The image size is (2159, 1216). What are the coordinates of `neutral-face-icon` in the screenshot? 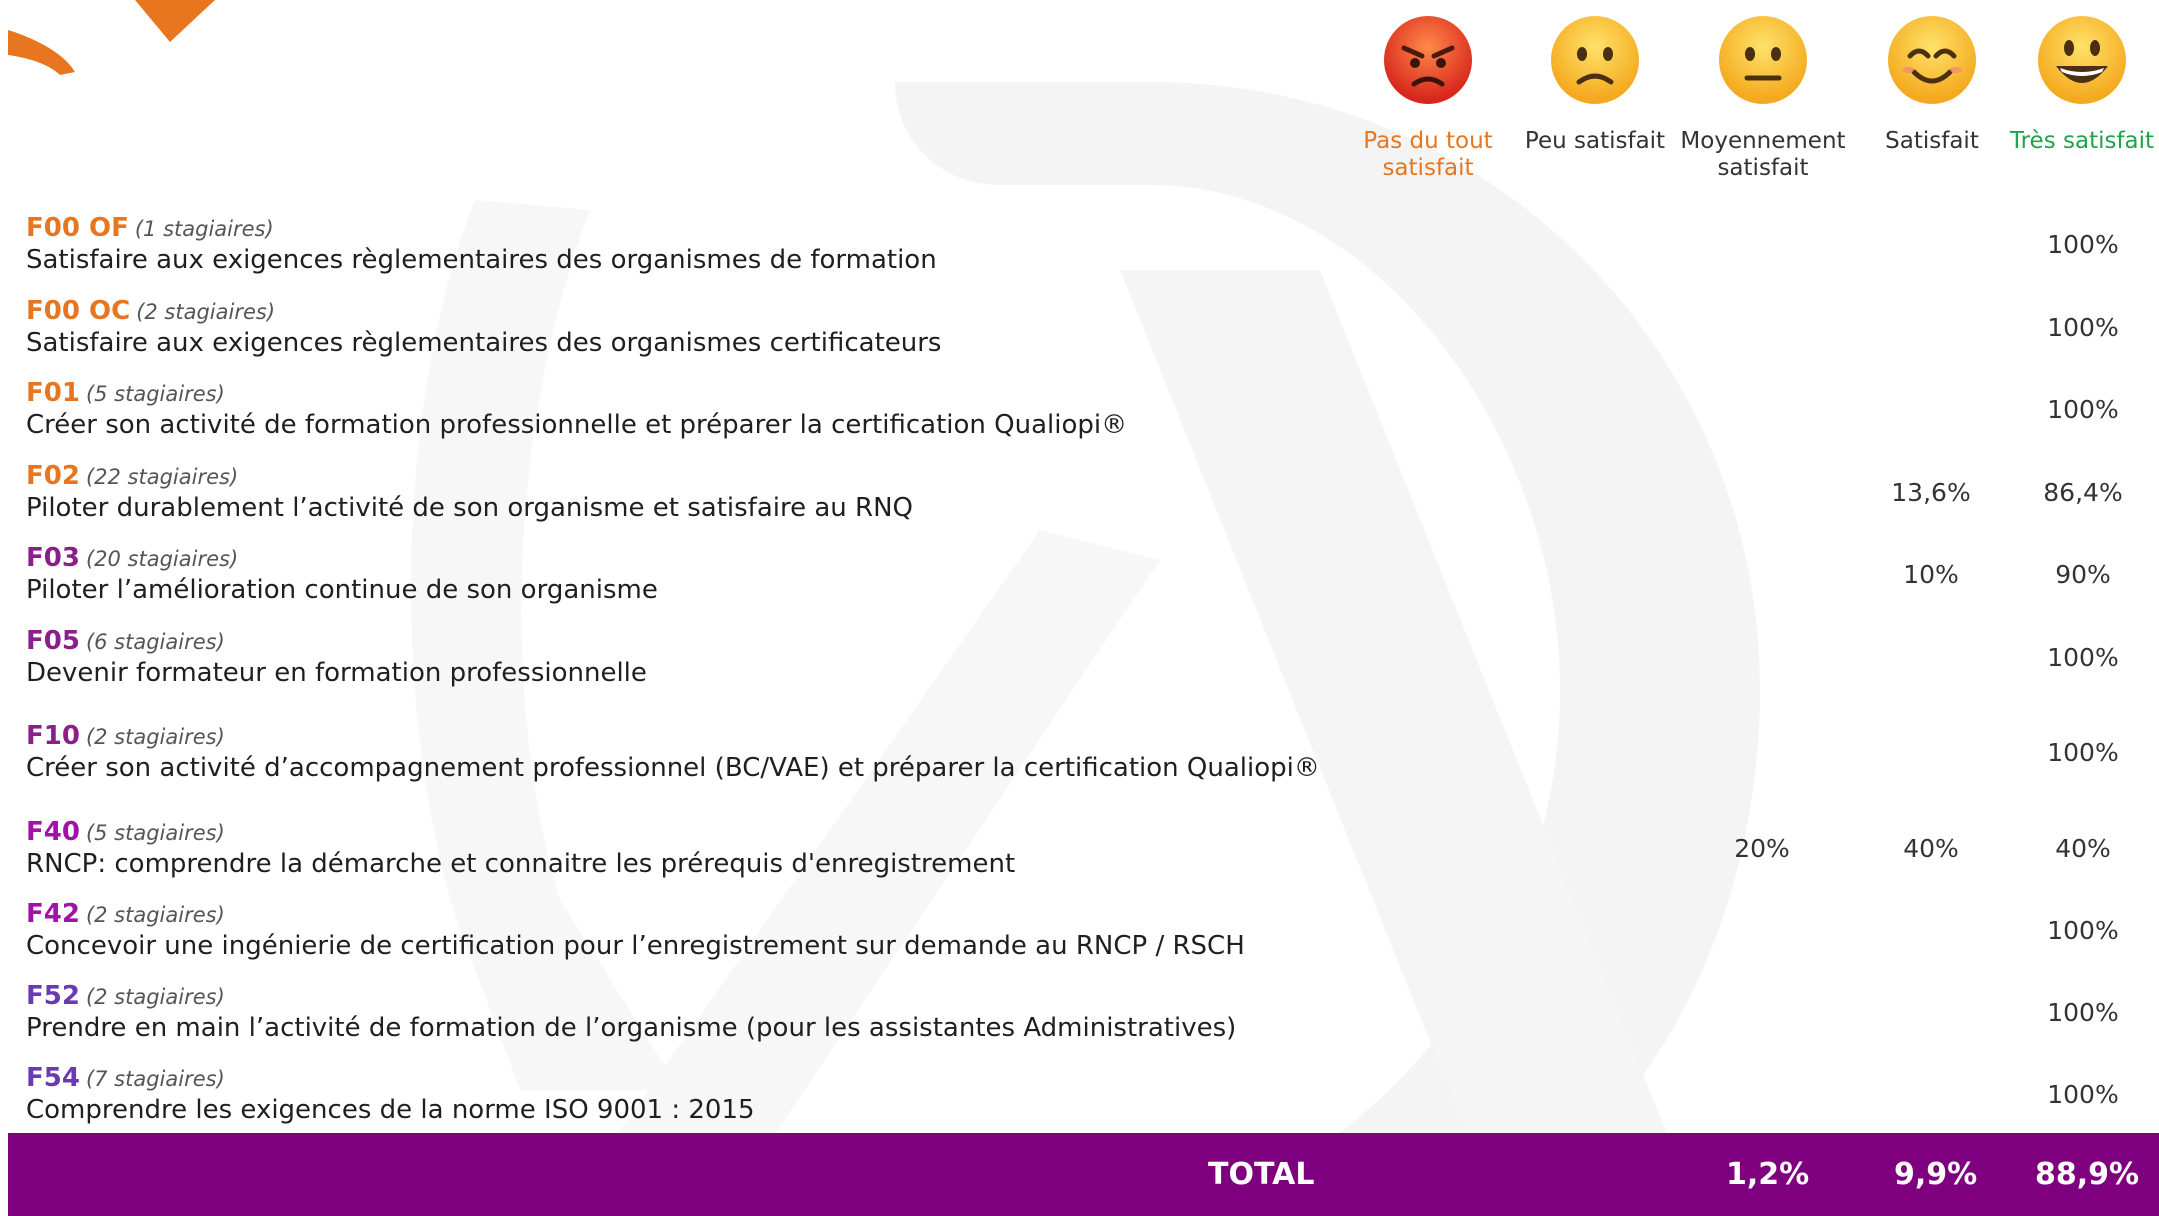 It's located at (1763, 60).